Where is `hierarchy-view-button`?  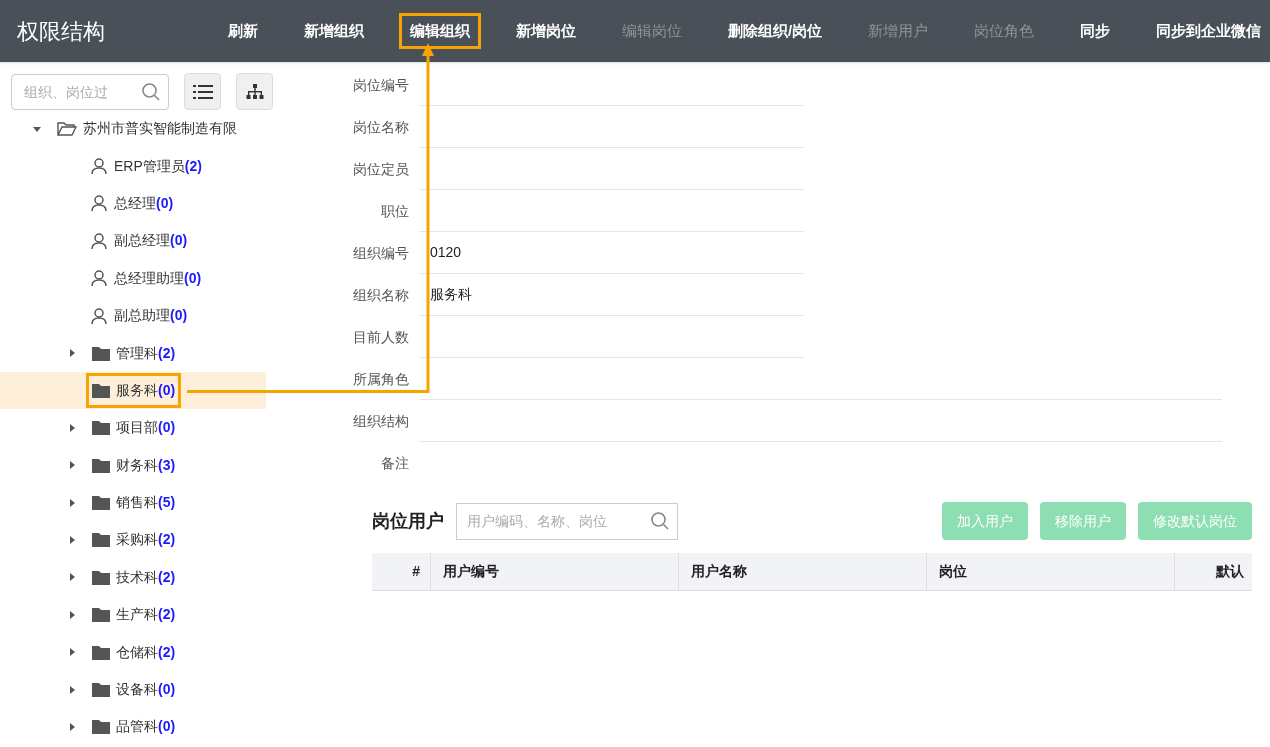 hierarchy-view-button is located at coordinates (254, 91).